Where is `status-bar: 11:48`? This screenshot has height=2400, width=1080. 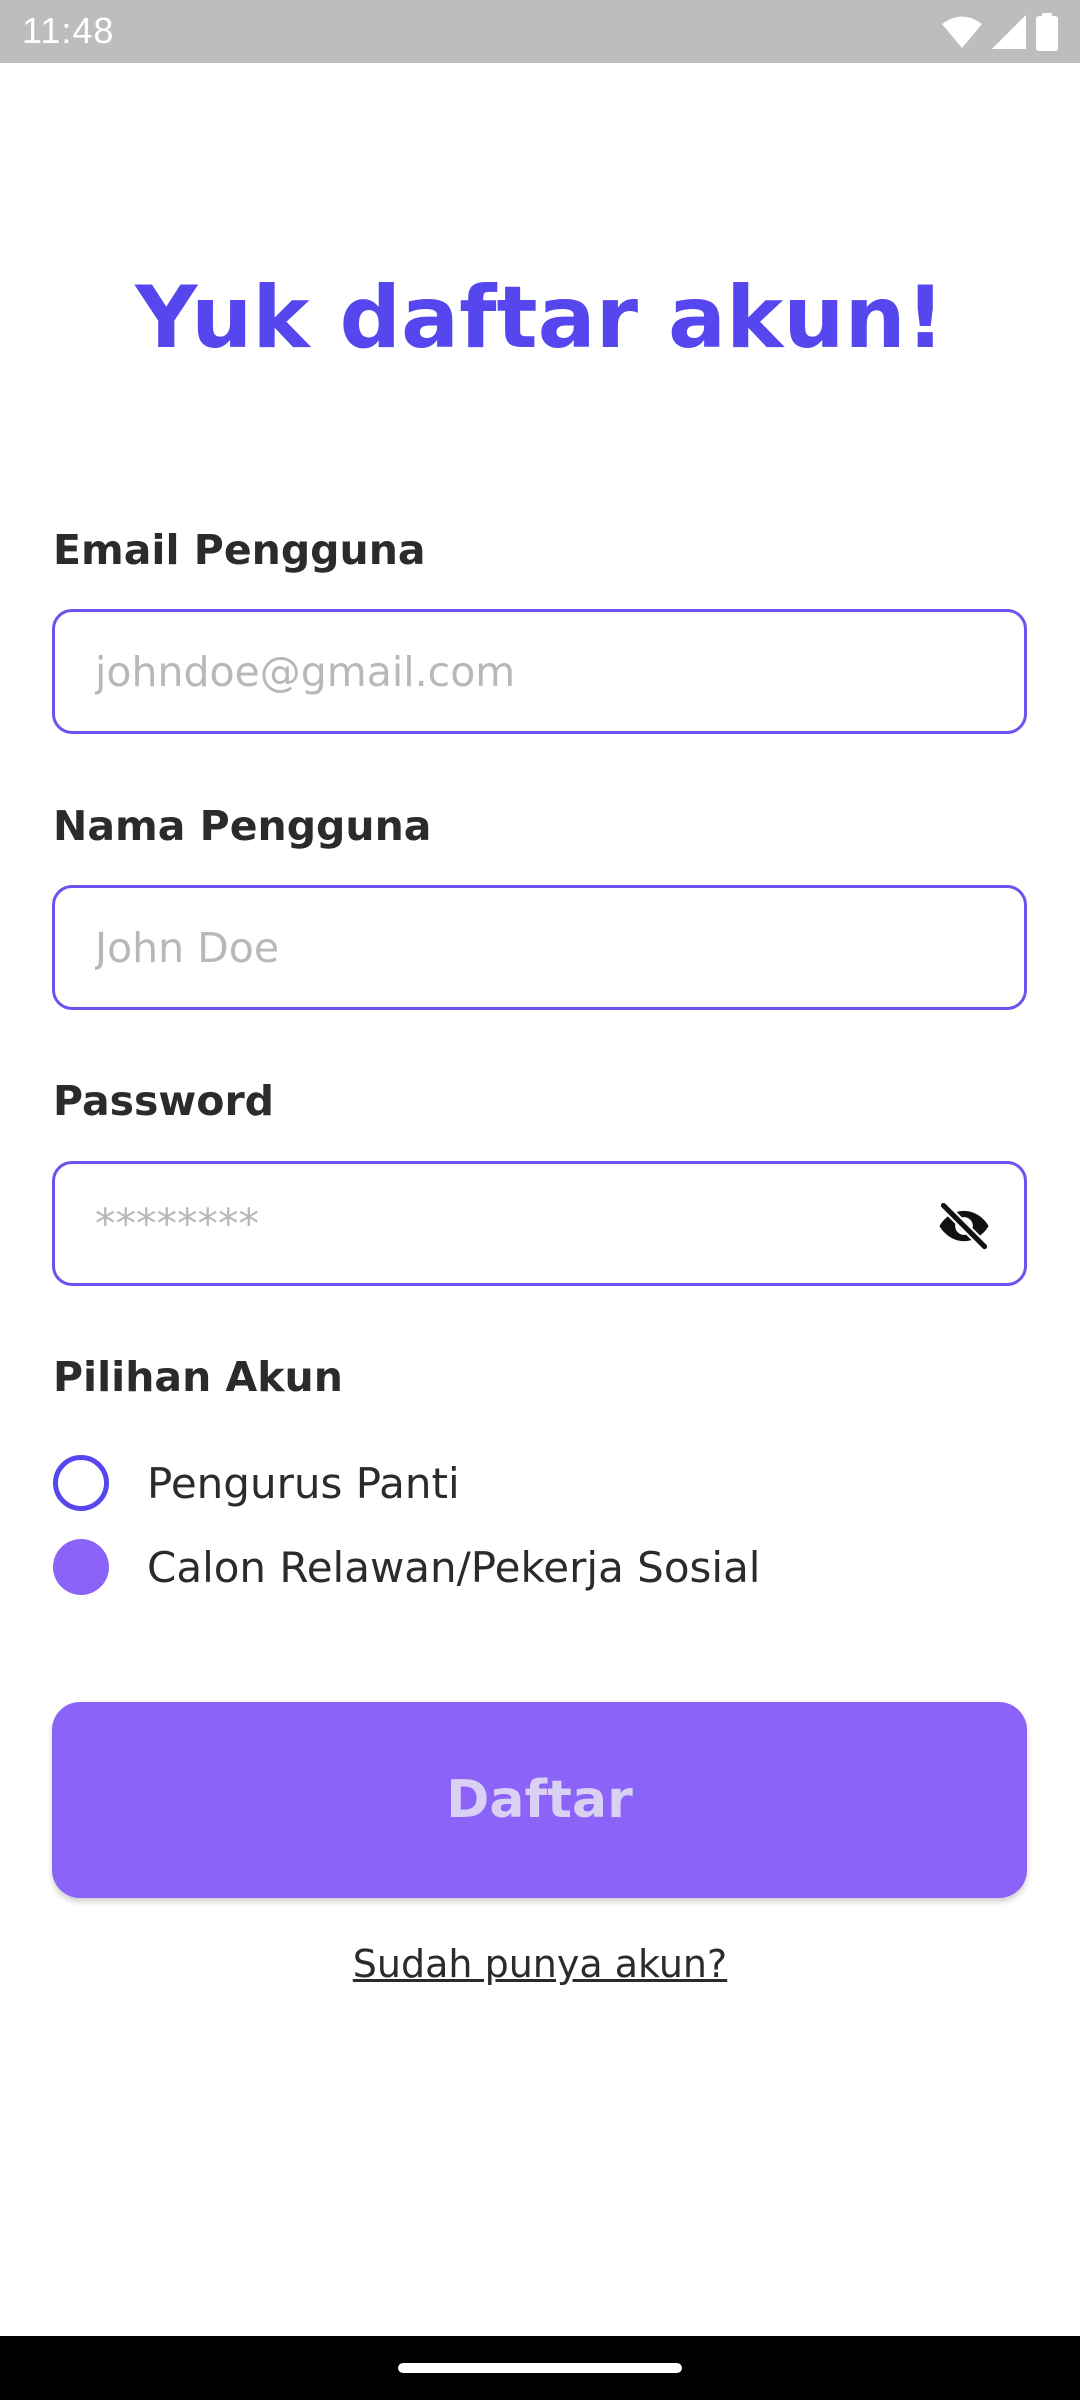 status-bar: 11:48 is located at coordinates (540, 31).